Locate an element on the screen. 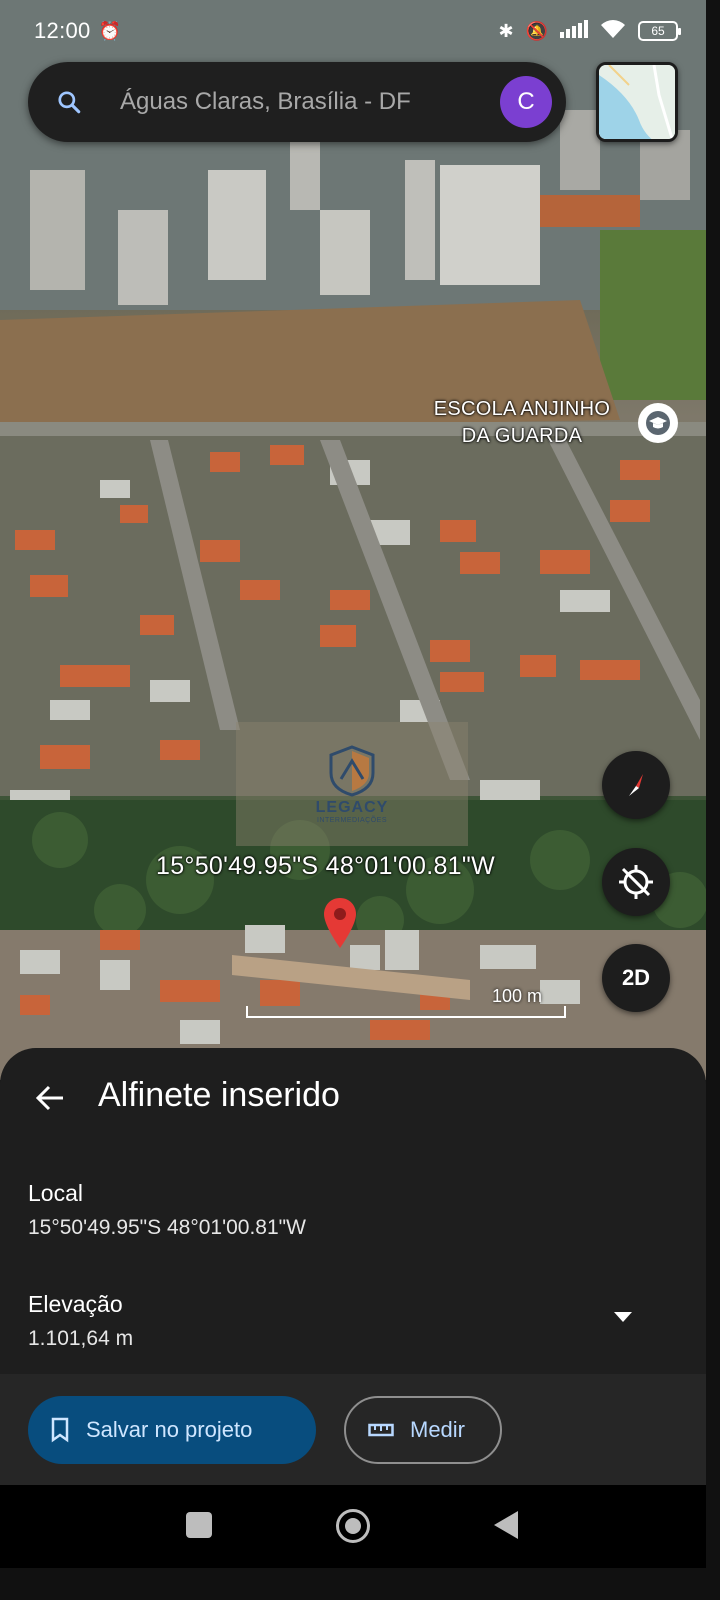  local-value: 15°50'49.95"S 48°01'00.81"W is located at coordinates (167, 1227).